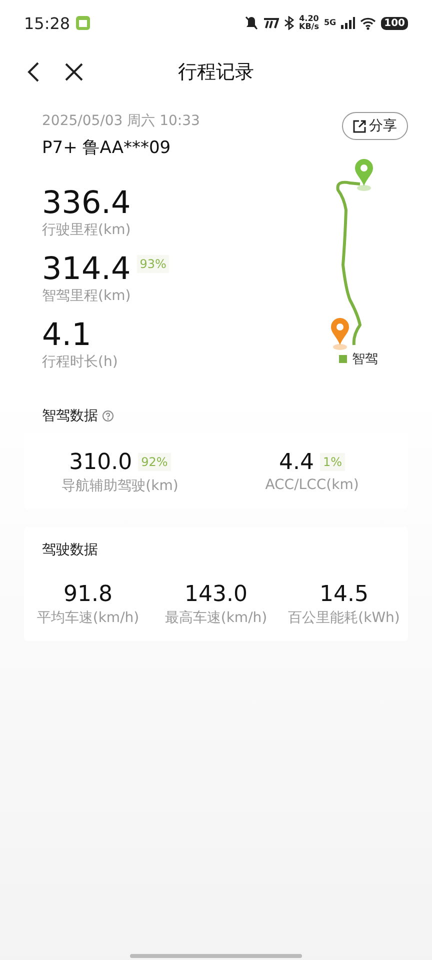 This screenshot has width=432, height=960. Describe the element at coordinates (153, 264) in the screenshot. I see `percent-badge: 93%` at that location.